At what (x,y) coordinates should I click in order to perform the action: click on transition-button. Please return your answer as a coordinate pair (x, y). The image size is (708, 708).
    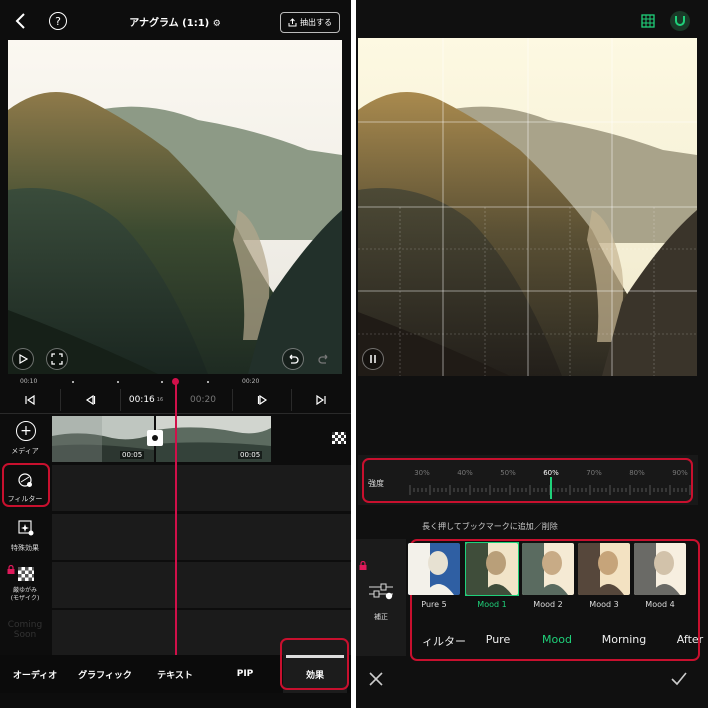
    Looking at the image, I should click on (155, 438).